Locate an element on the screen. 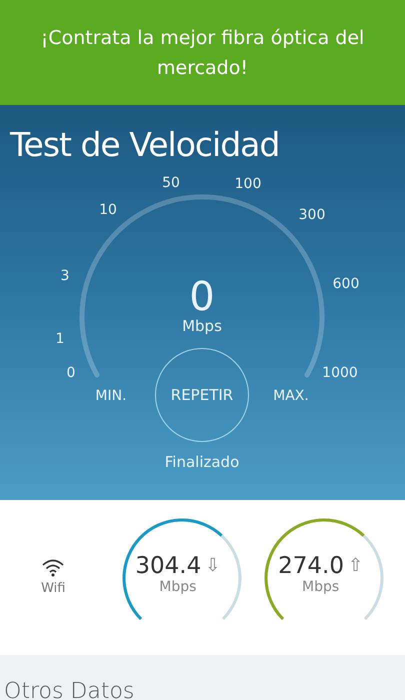 This screenshot has width=405, height=700. scale-label: 10 is located at coordinates (108, 210).